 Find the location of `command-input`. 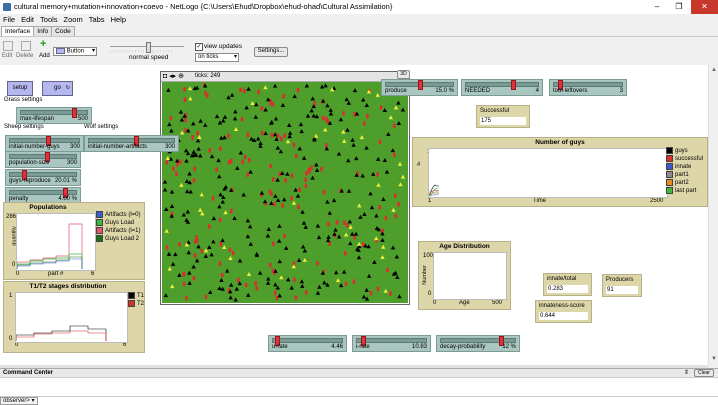

command-input is located at coordinates (369, 400).